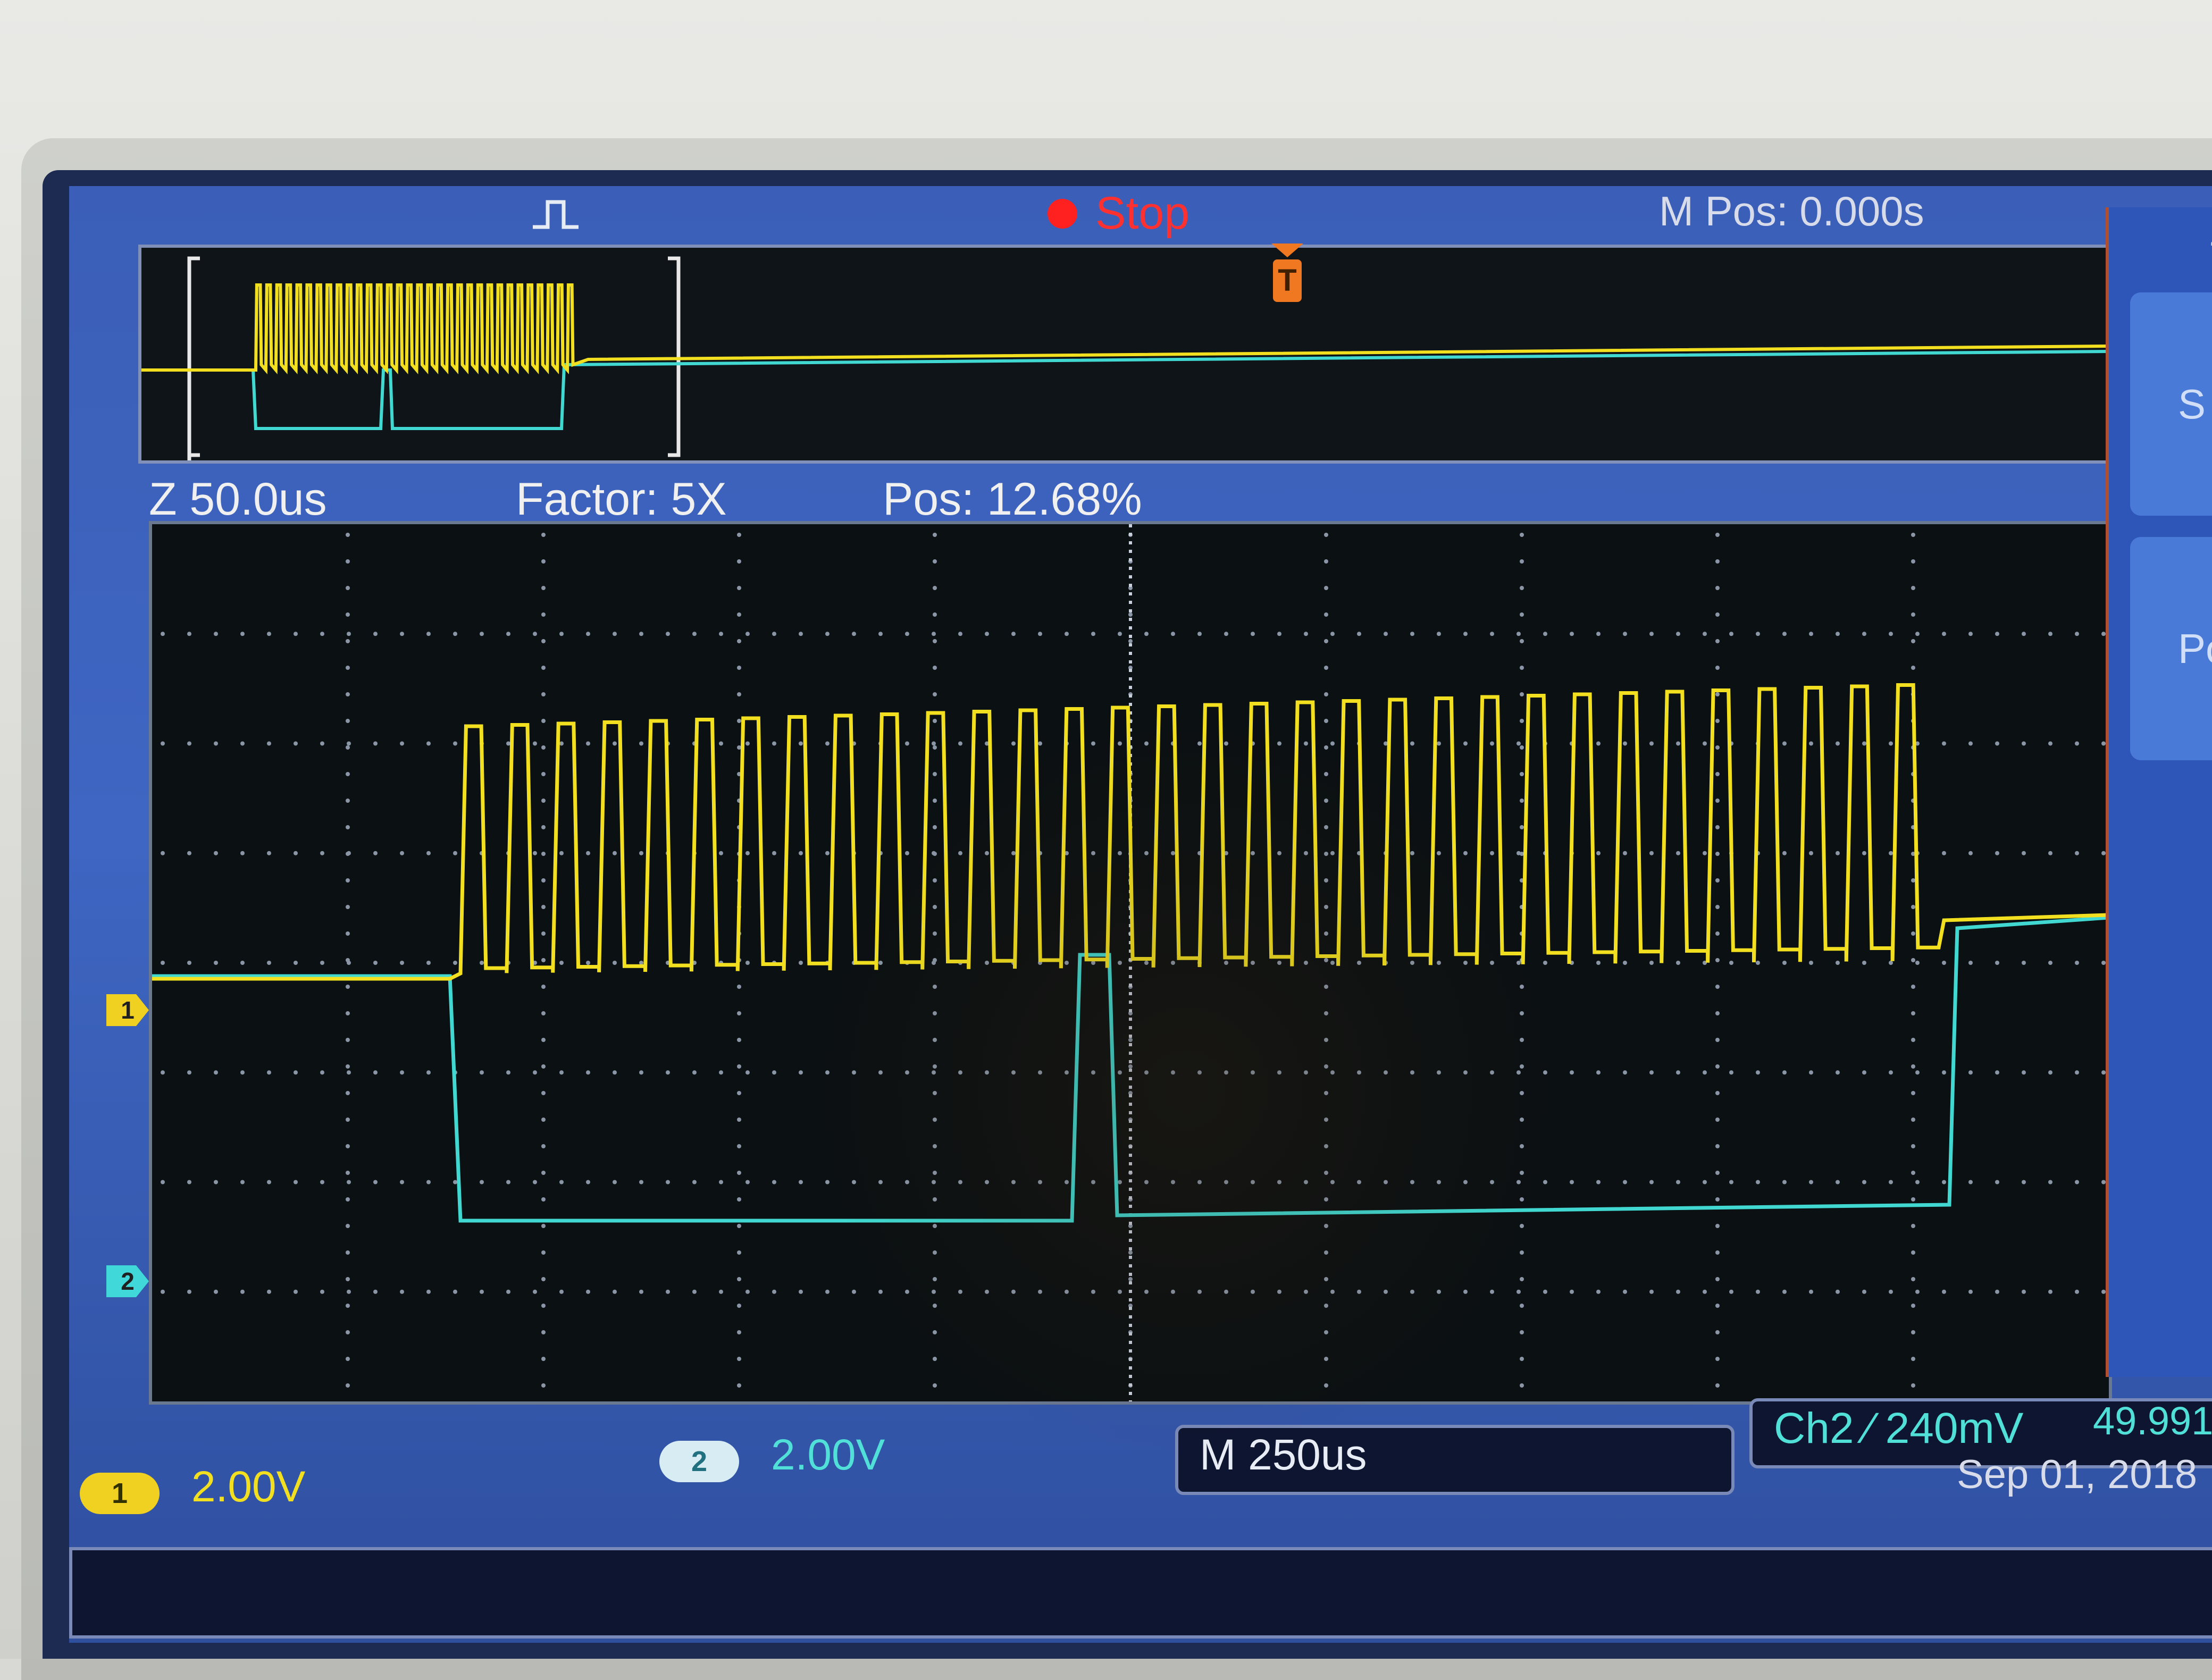  Describe the element at coordinates (120, 1493) in the screenshot. I see `ch1-badge: 1` at that location.